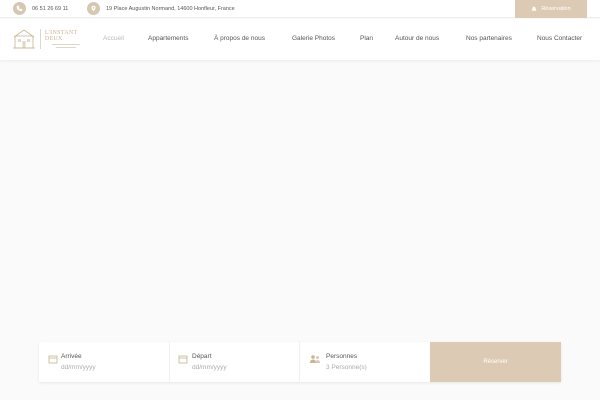 This screenshot has width=600, height=400. Describe the element at coordinates (61, 36) in the screenshot. I see `logo-text: L'INSTANT DEUX` at that location.